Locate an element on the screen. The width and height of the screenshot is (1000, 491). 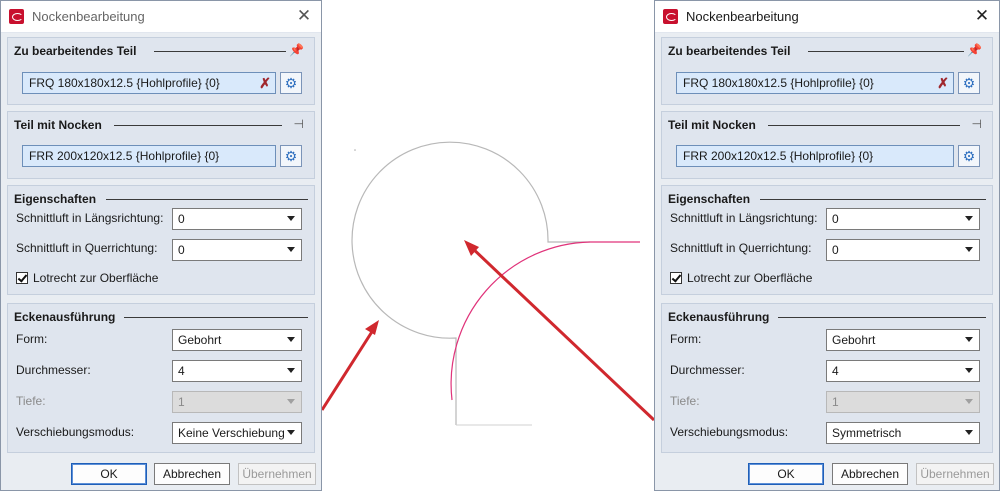
longitudinal-label: Schnittluft in Längsrichtung: is located at coordinates (744, 218).